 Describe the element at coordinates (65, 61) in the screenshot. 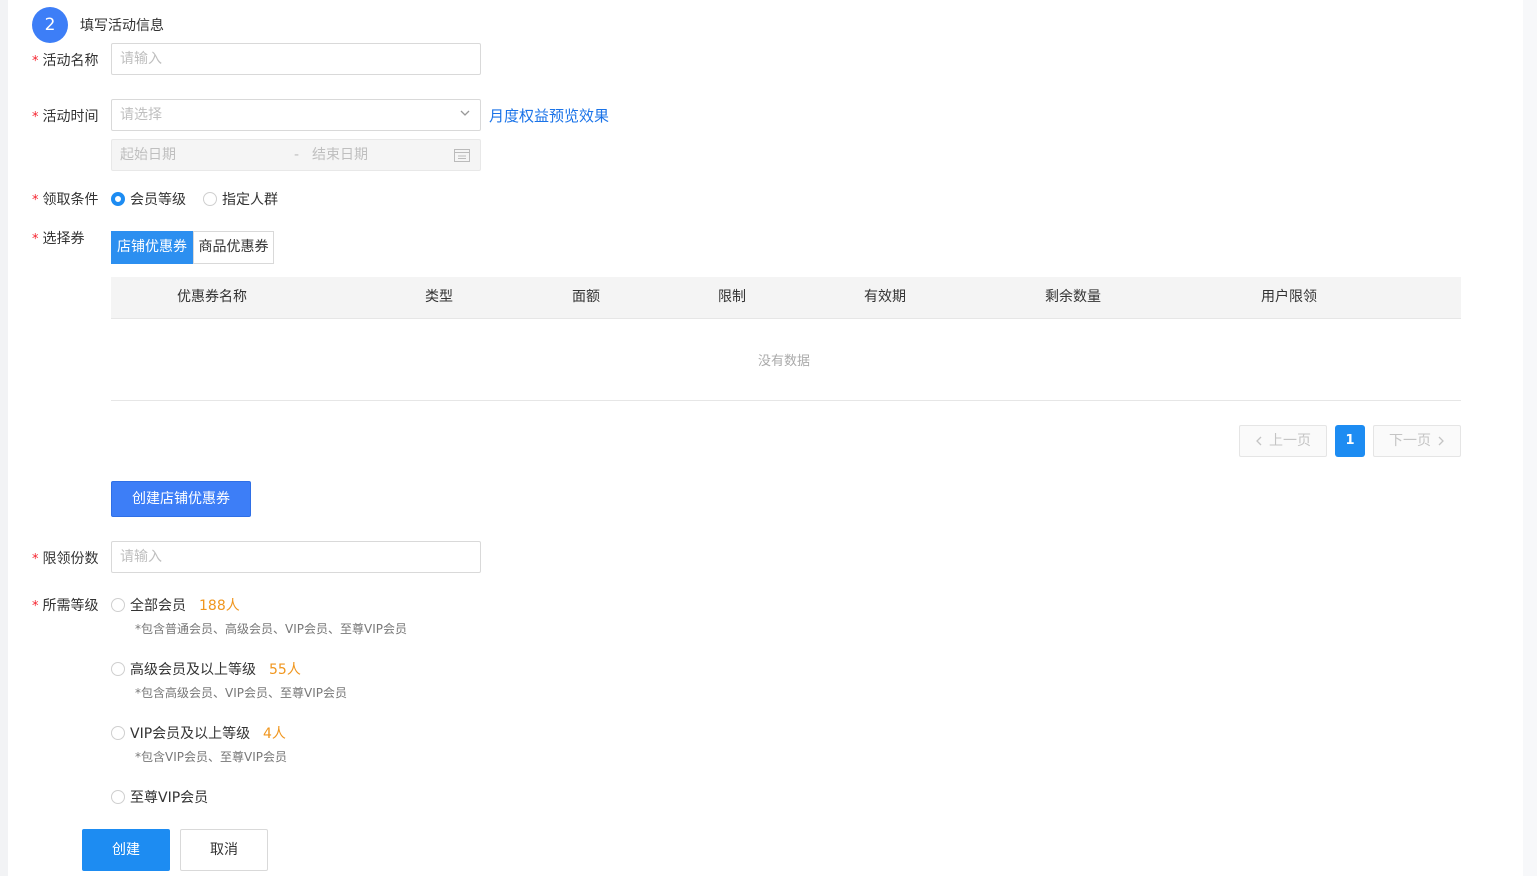

I see `activity-name-label: * 活动名称` at that location.